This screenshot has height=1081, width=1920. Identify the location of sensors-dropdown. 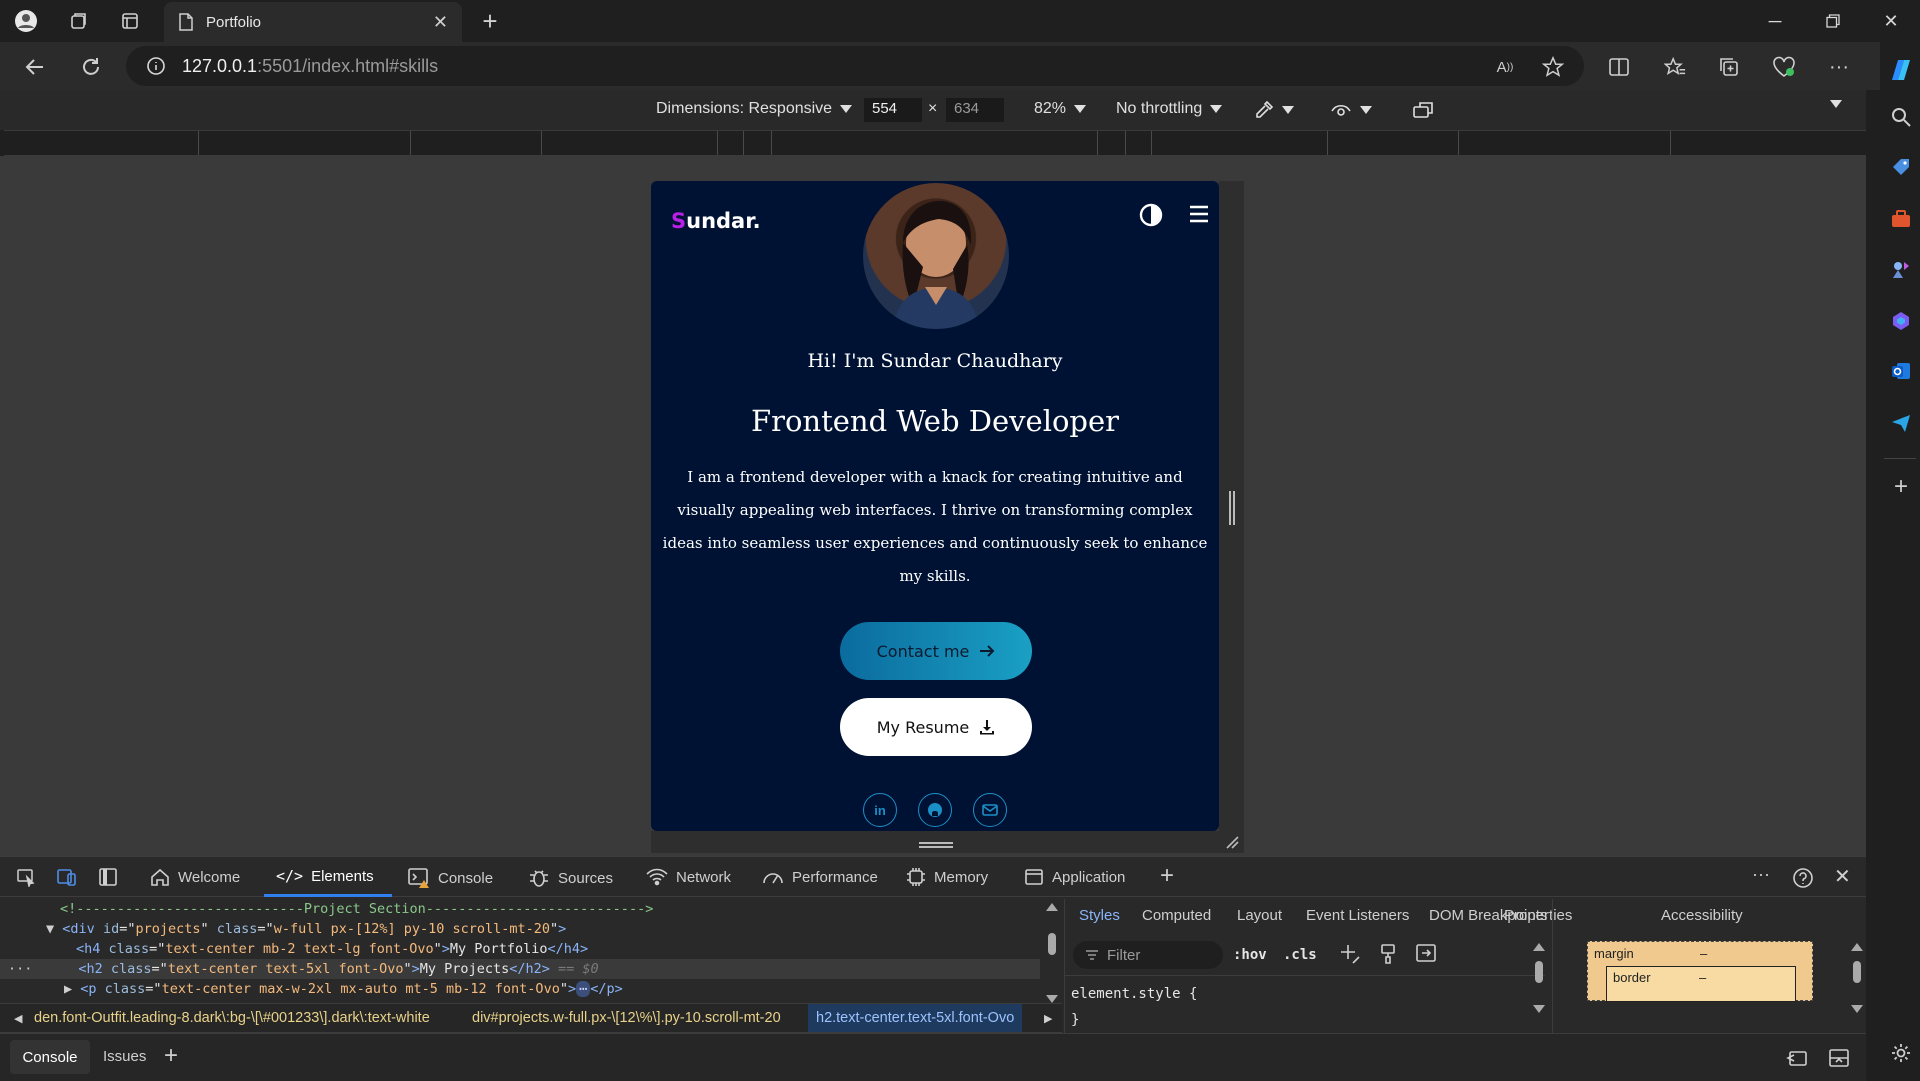
(1274, 110).